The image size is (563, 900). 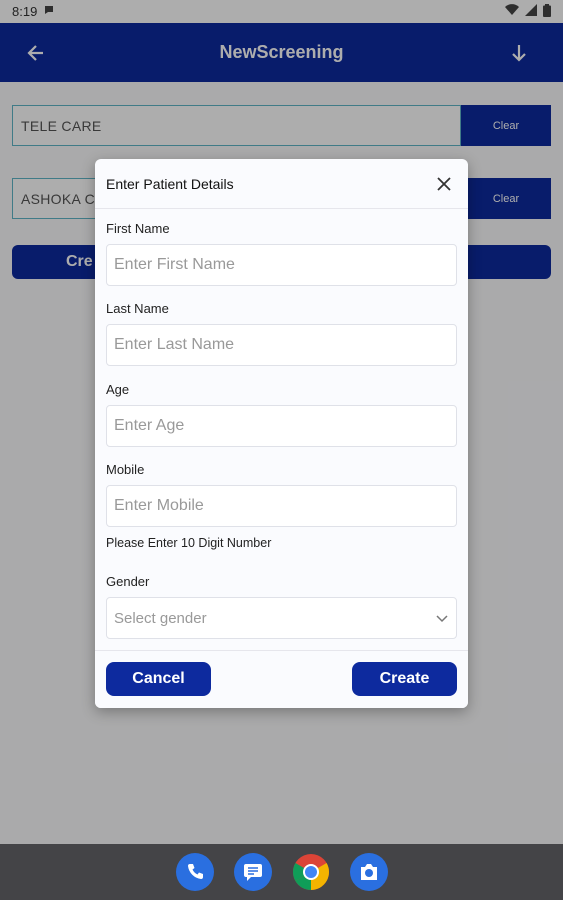 What do you see at coordinates (404, 679) in the screenshot?
I see `create-button: Create` at bounding box center [404, 679].